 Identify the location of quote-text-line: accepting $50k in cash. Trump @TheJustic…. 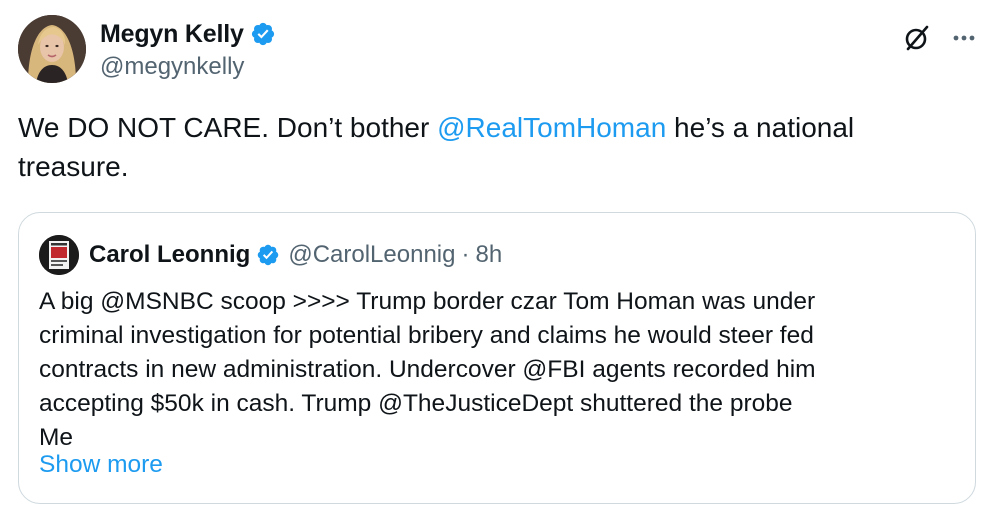
(416, 403).